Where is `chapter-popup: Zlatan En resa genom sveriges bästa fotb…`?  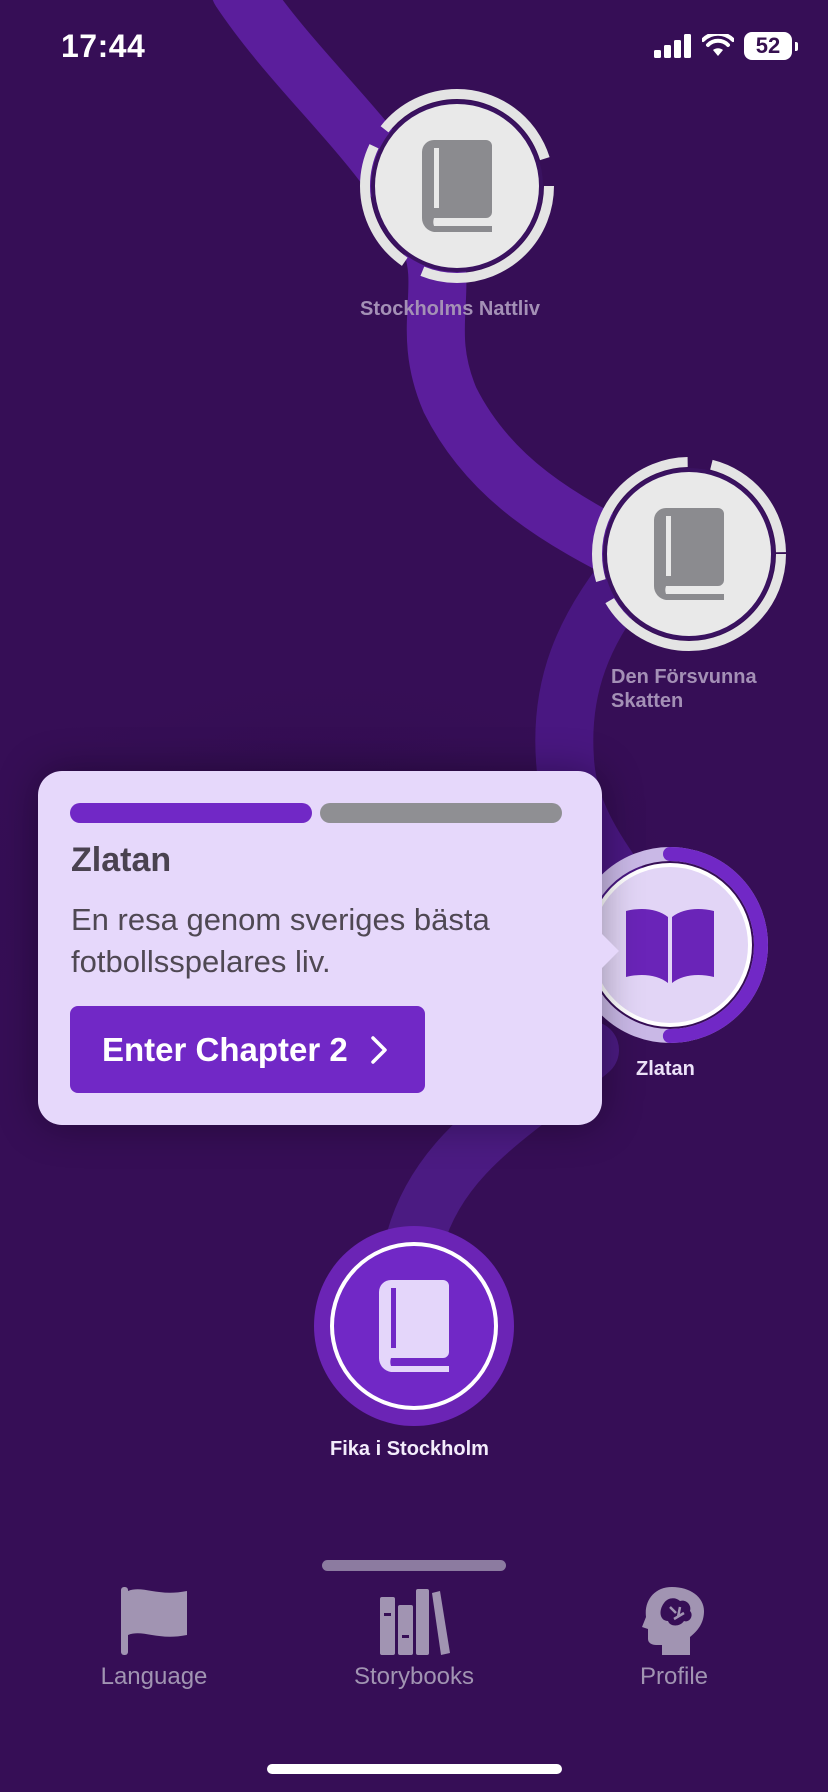 chapter-popup: Zlatan En resa genom sveriges bästa fotb… is located at coordinates (328, 948).